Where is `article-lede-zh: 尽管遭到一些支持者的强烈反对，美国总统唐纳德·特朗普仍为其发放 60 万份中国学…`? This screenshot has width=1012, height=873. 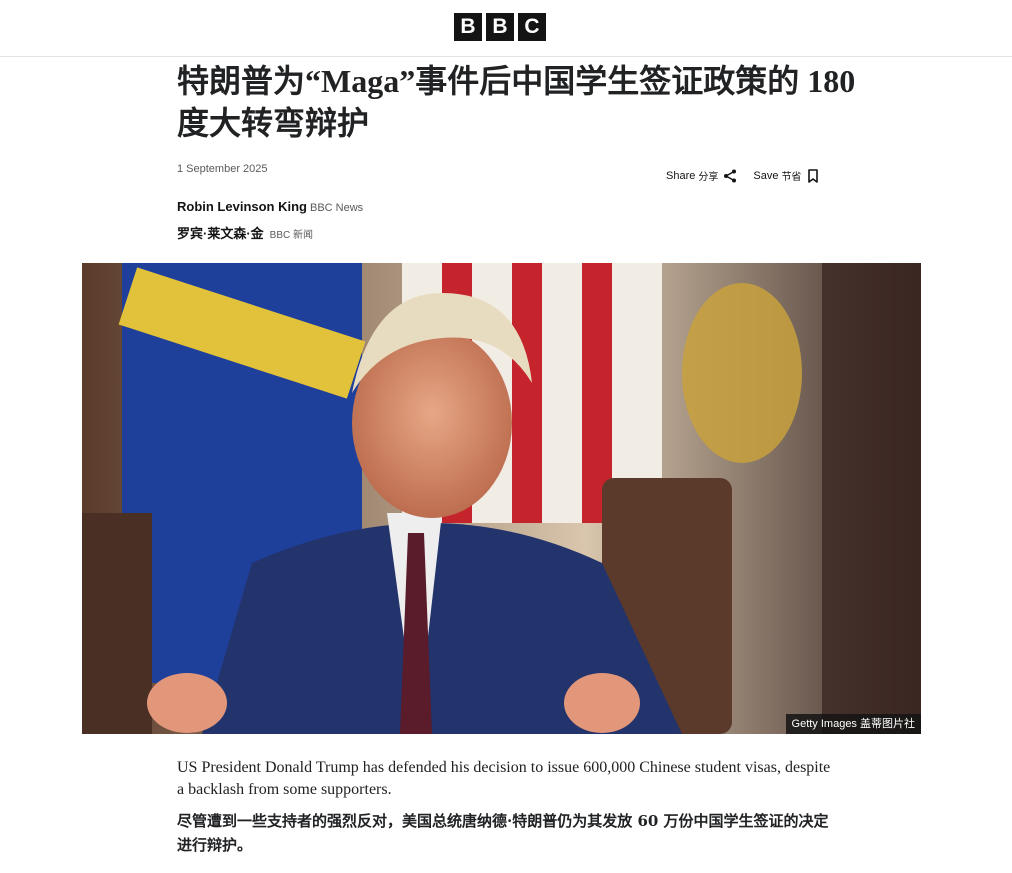
article-lede-zh: 尽管遭到一些支持者的强烈反对，美国总统唐纳德·特朗普仍为其发放 60 万份中国学… is located at coordinates (503, 833).